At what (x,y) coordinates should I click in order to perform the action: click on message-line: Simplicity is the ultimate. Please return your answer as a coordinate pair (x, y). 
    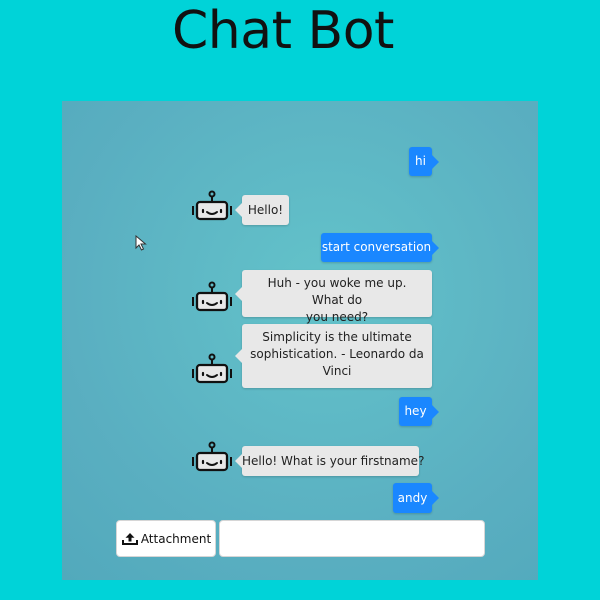
    Looking at the image, I should click on (337, 337).